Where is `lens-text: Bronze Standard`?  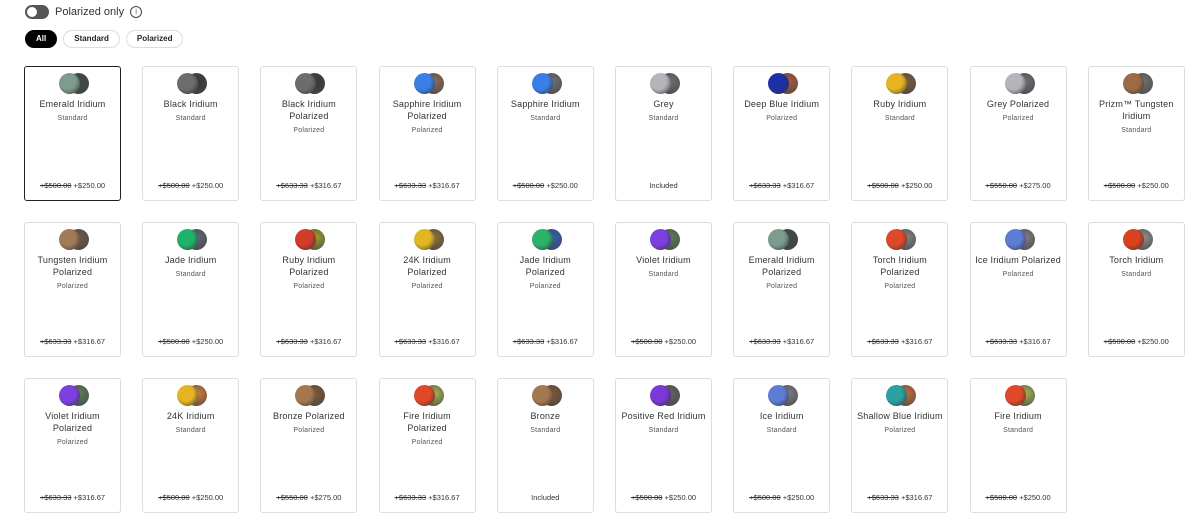 lens-text: Bronze Standard is located at coordinates (545, 422).